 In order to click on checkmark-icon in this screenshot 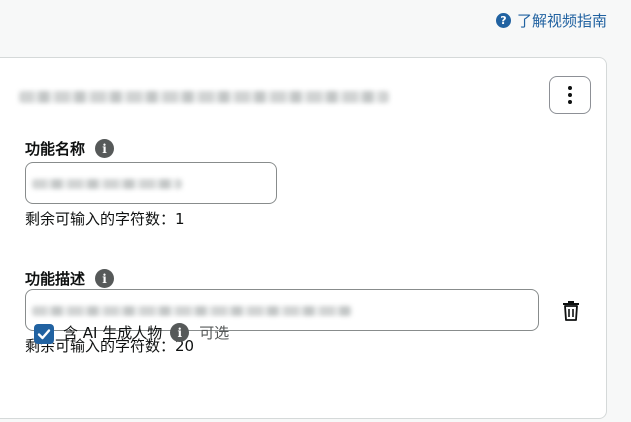, I will do `click(44, 334)`.